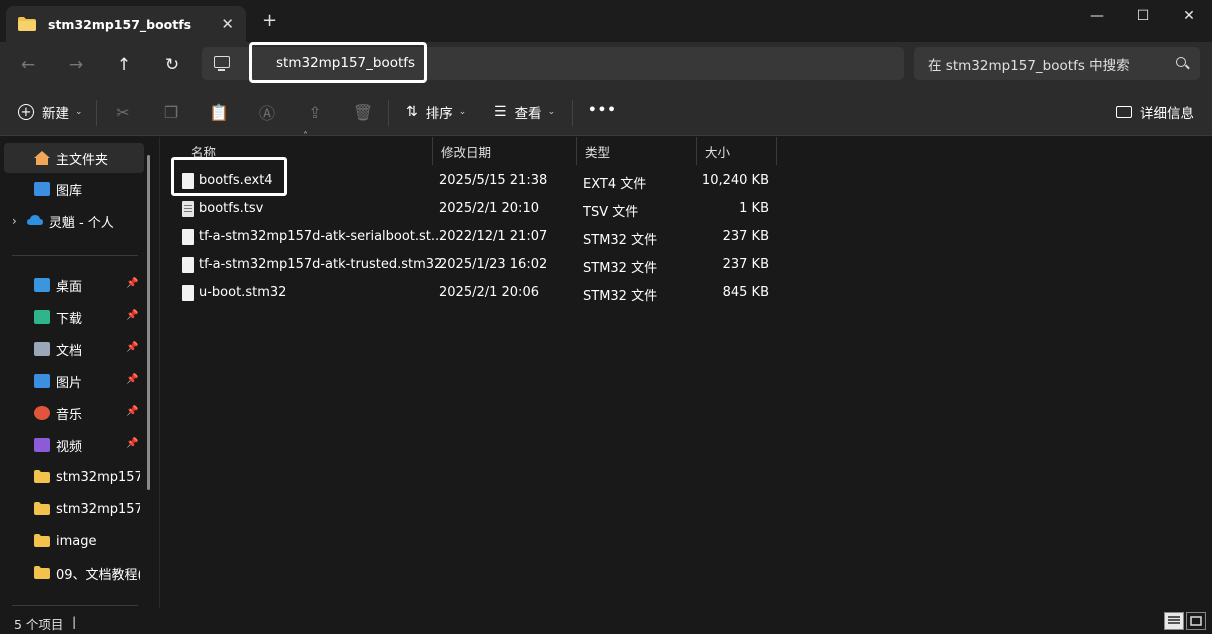  I want to click on search-icon, so click(1181, 62).